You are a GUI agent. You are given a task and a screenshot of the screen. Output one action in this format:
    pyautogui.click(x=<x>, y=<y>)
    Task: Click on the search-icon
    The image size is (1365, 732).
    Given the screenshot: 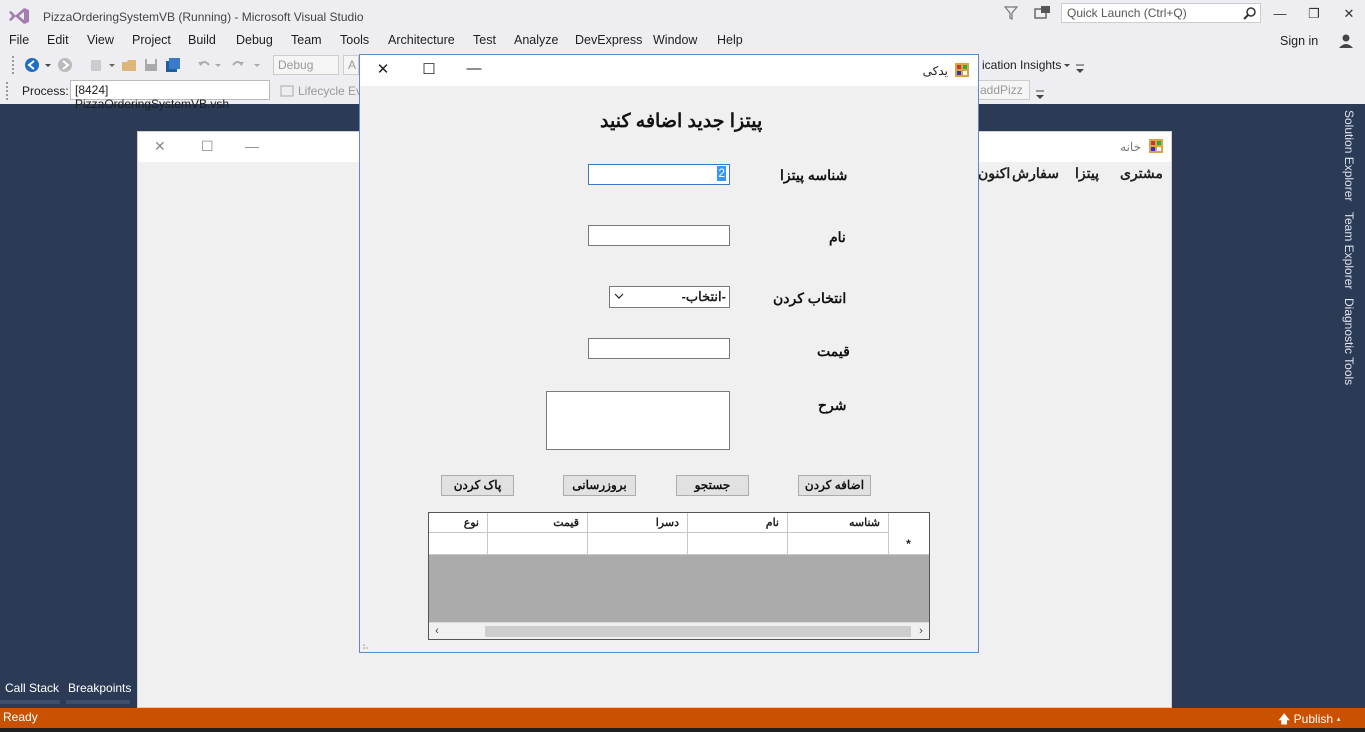 What is the action you would take?
    pyautogui.click(x=1250, y=13)
    